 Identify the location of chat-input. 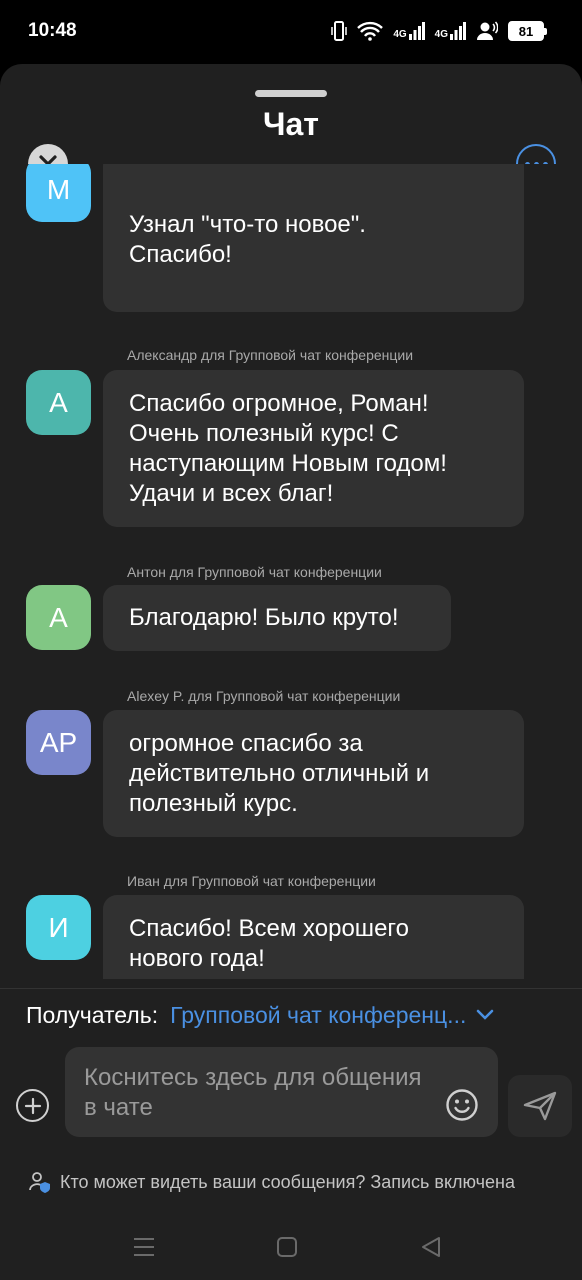
(259, 1094).